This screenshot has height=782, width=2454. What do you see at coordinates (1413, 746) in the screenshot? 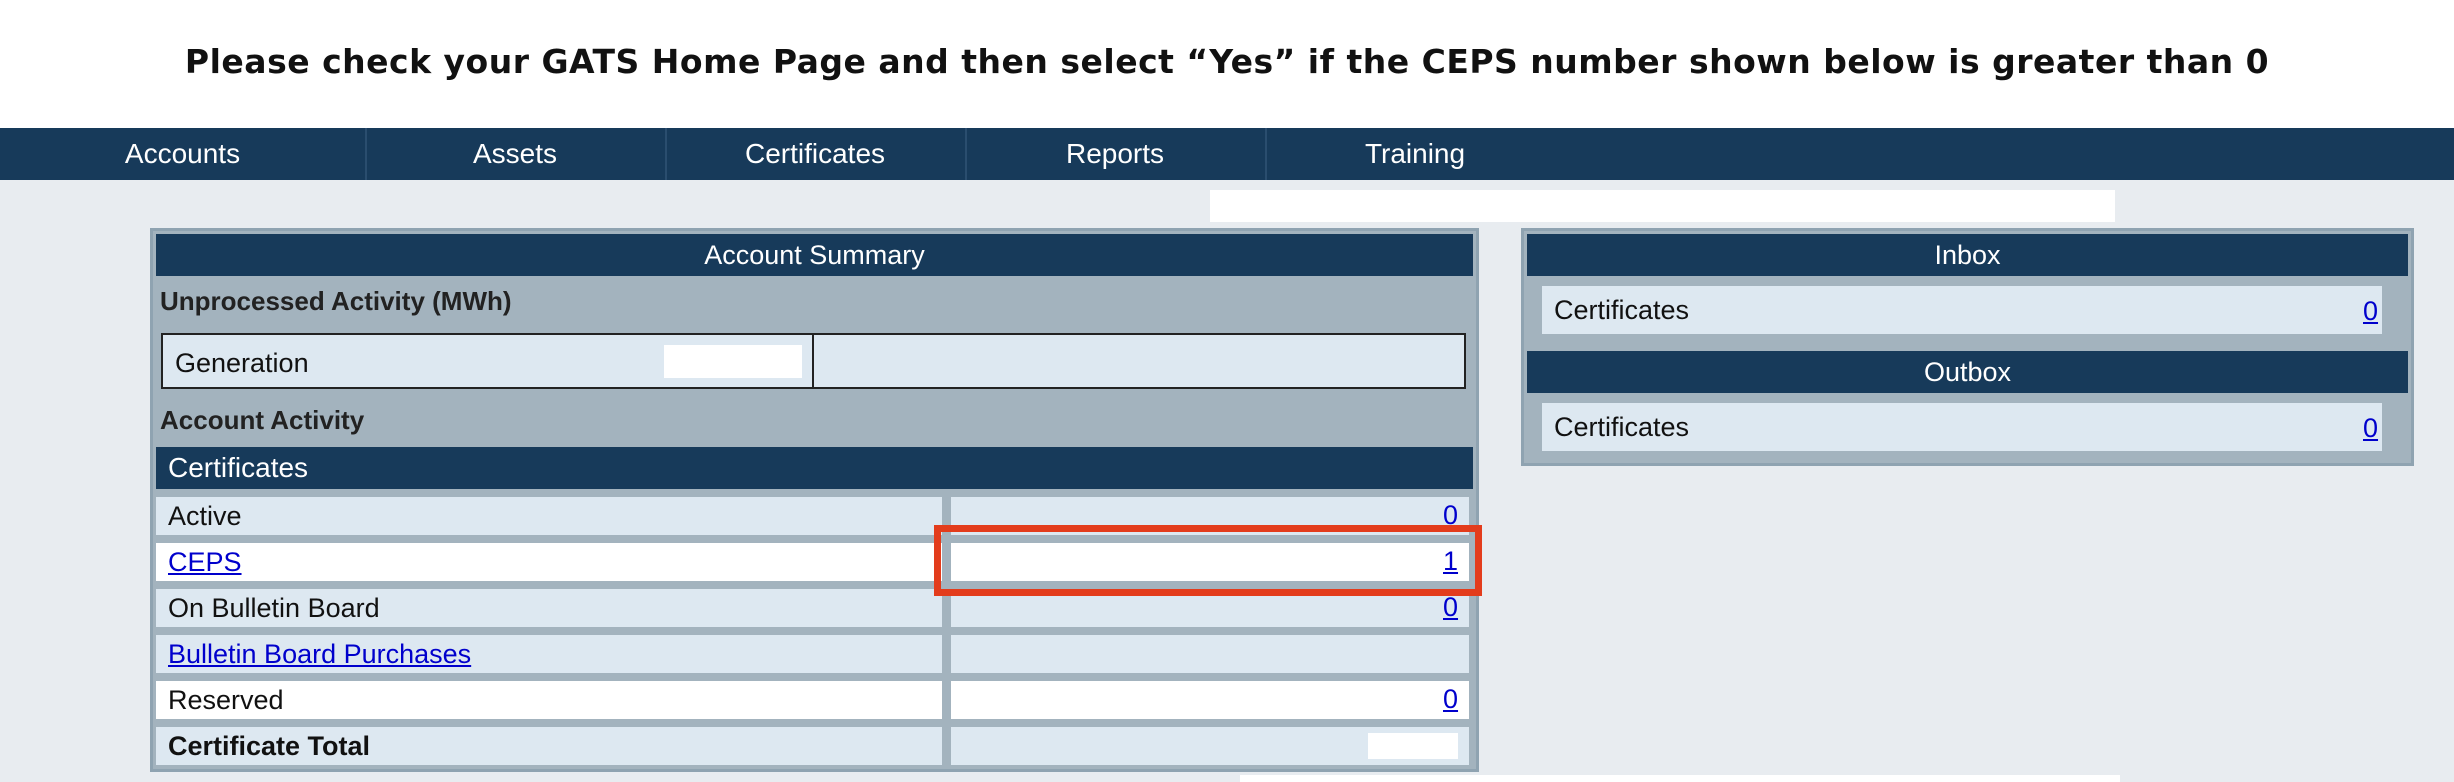
I see `total-redacted` at bounding box center [1413, 746].